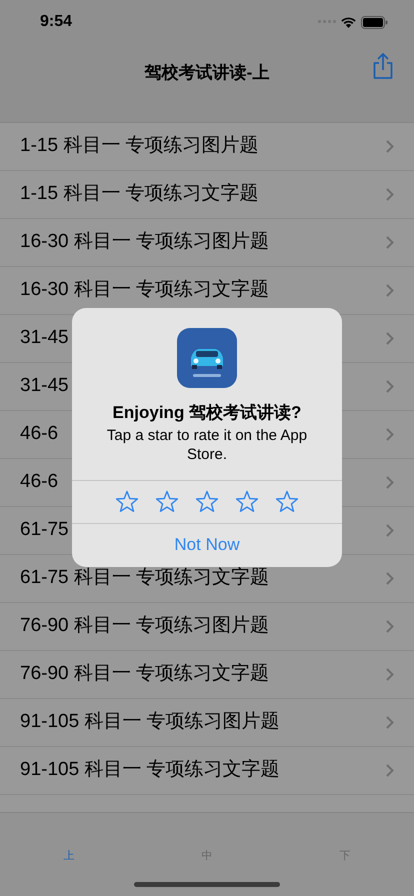 This screenshot has height=896, width=414. Describe the element at coordinates (207, 243) in the screenshot. I see `list-row: 16-30 科目一 专项练习图片题` at that location.